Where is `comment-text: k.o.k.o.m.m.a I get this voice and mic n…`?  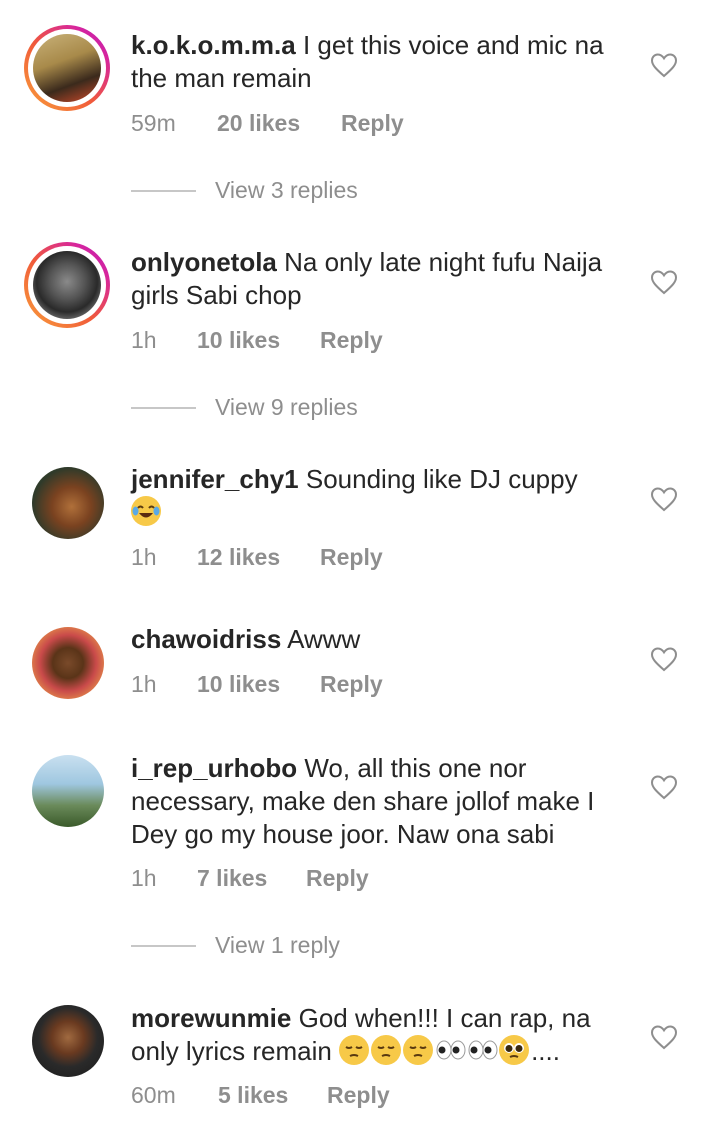
comment-text: k.o.k.o.m.m.a I get this voice and mic n… is located at coordinates (381, 62).